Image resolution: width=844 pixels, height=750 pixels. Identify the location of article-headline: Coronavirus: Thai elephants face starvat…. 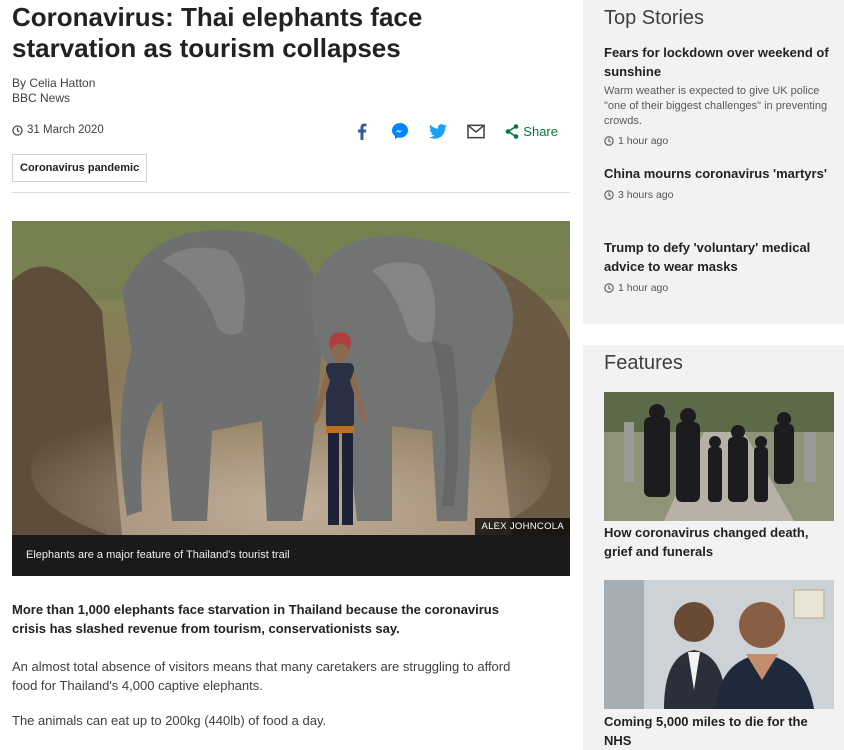
(217, 32).